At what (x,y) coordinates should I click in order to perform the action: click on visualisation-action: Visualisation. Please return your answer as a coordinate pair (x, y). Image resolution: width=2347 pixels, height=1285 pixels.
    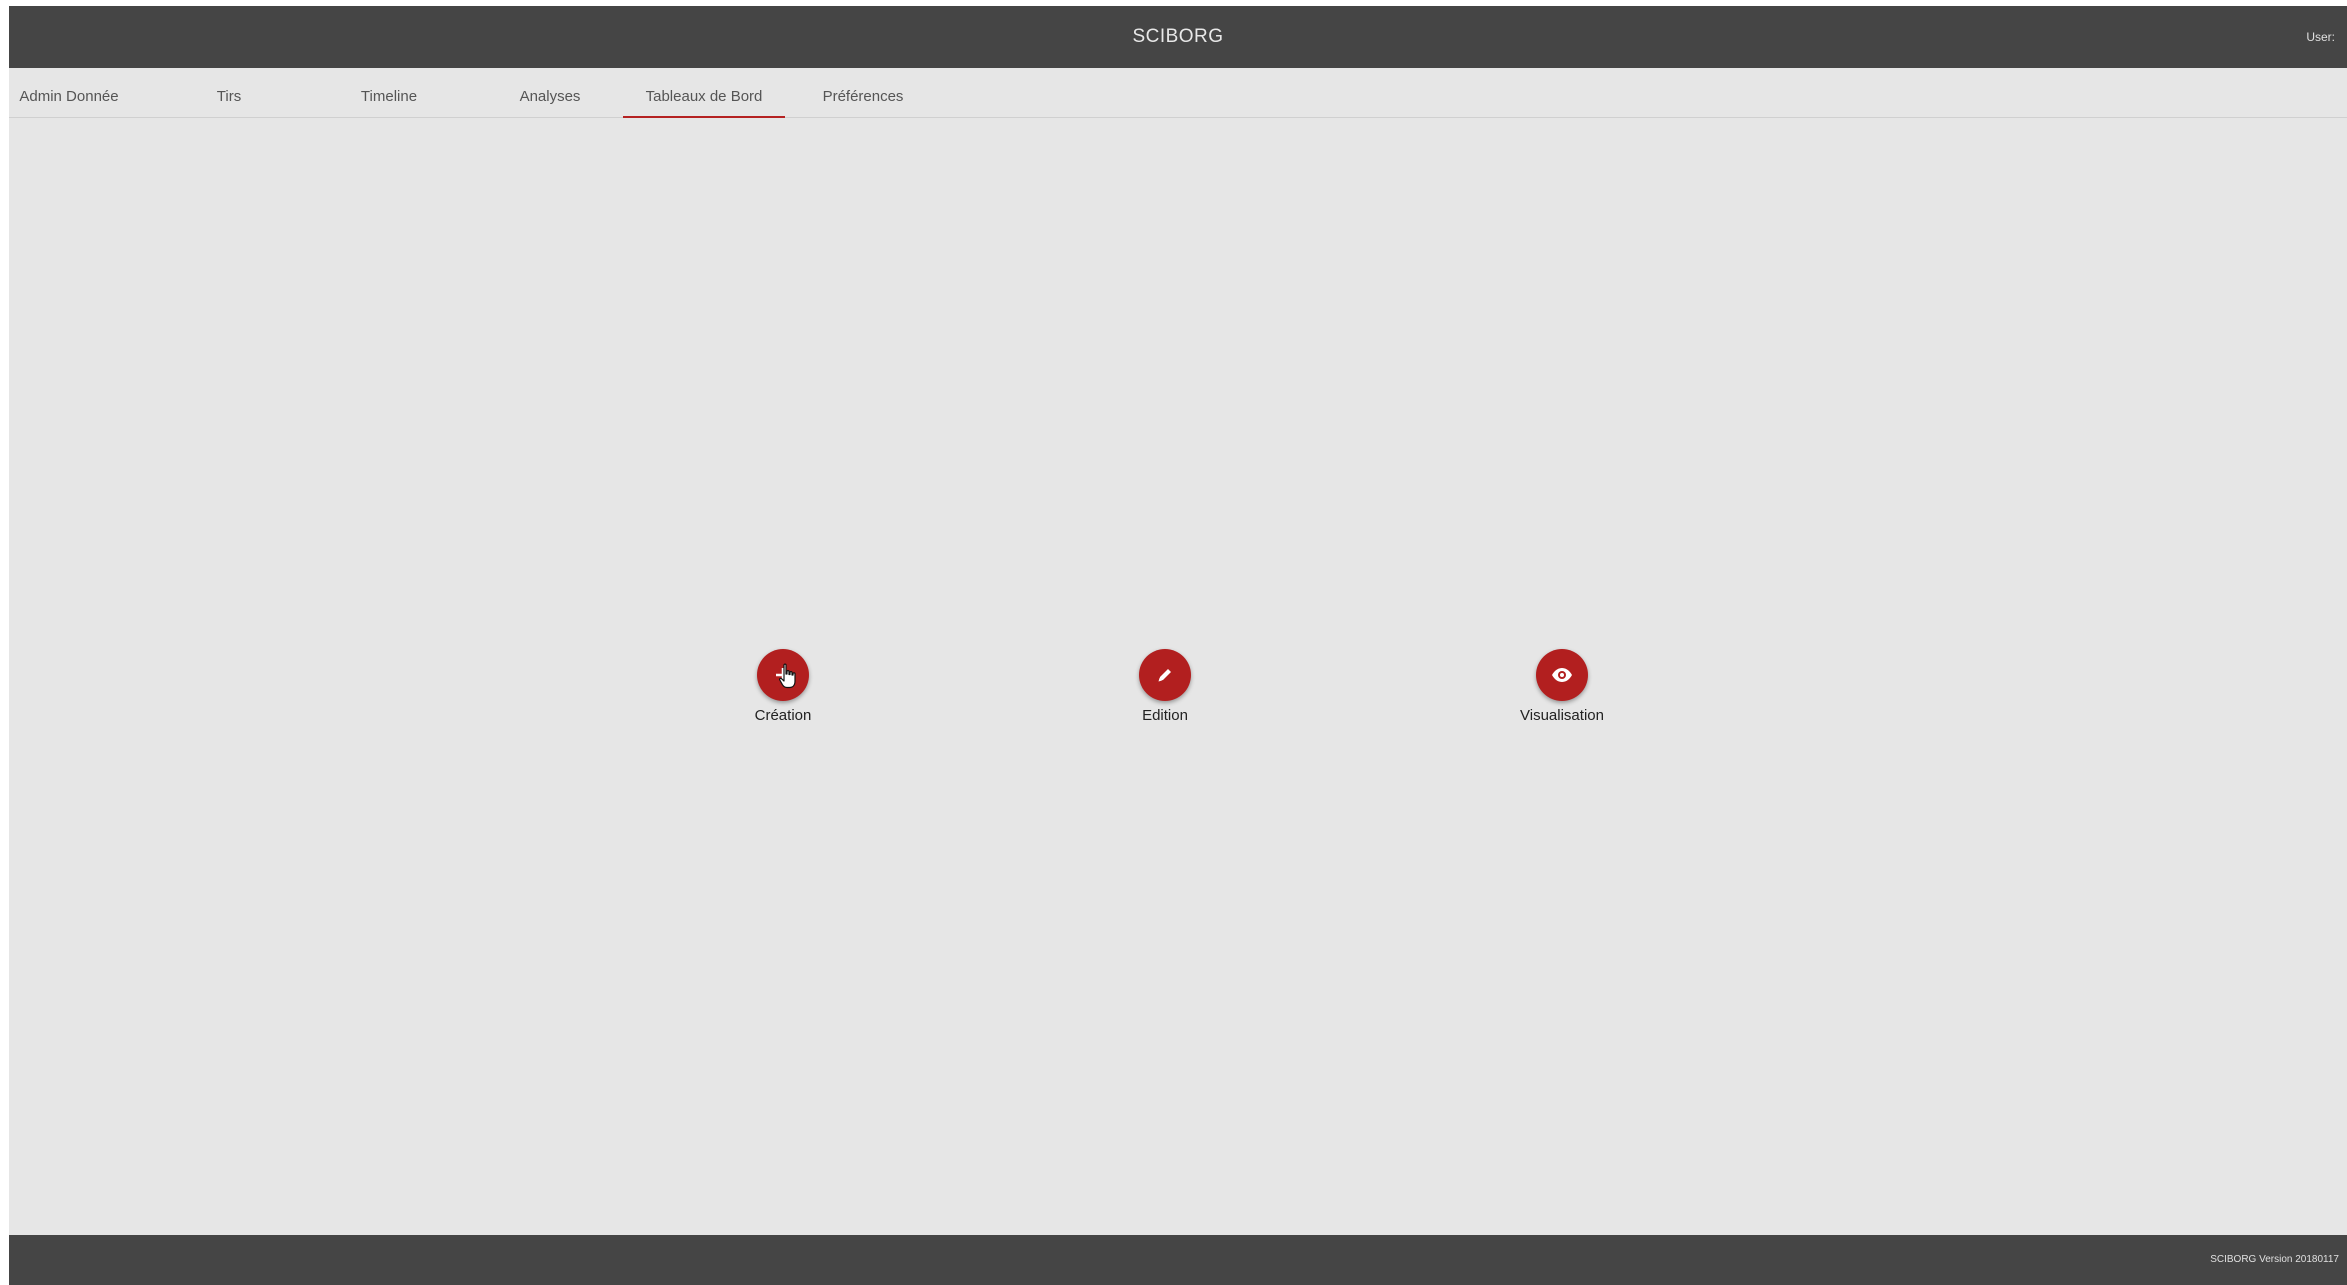
    Looking at the image, I should click on (1562, 686).